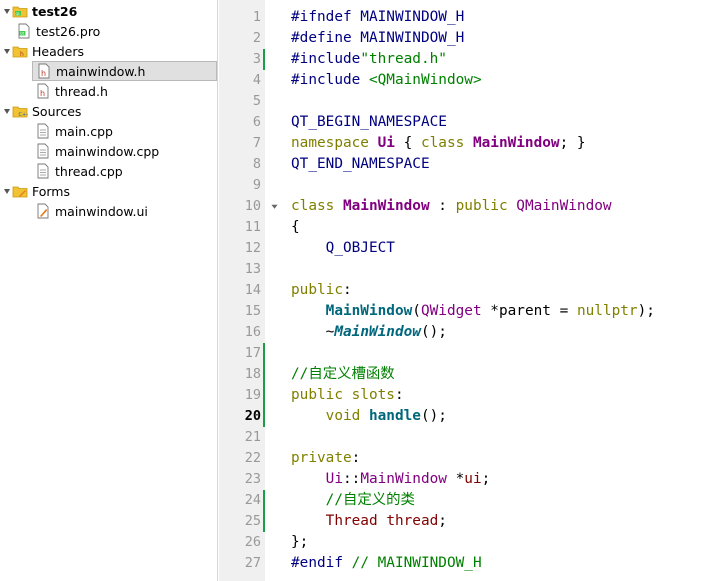 The height and width of the screenshot is (581, 712). I want to click on code-token: QT_END_NAMESPACE, so click(360, 164).